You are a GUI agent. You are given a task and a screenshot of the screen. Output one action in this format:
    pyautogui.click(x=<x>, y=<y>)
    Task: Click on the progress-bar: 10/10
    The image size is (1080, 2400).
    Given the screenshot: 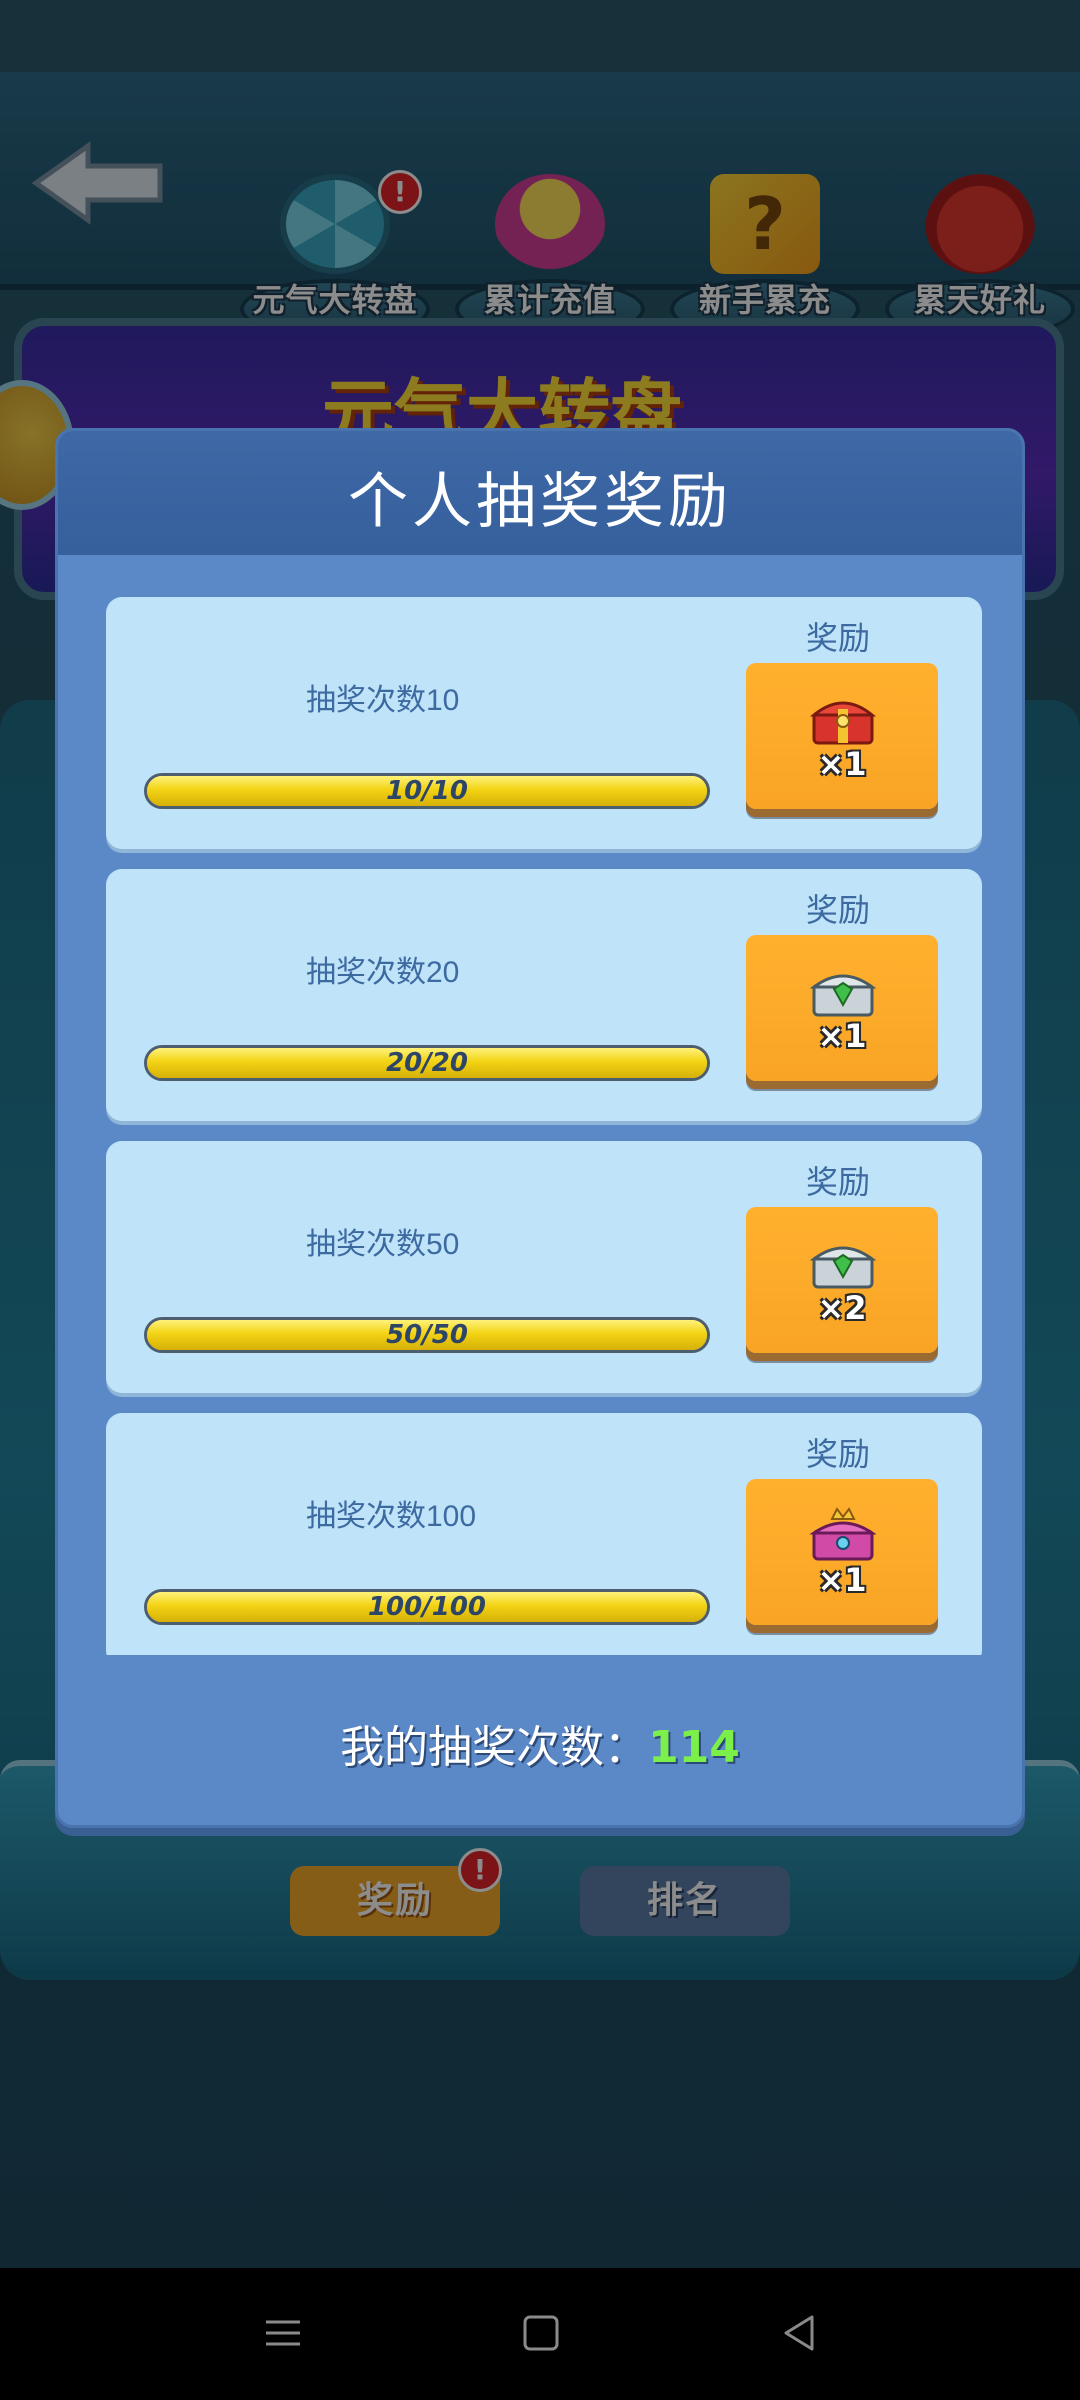 What is the action you would take?
    pyautogui.click(x=427, y=791)
    